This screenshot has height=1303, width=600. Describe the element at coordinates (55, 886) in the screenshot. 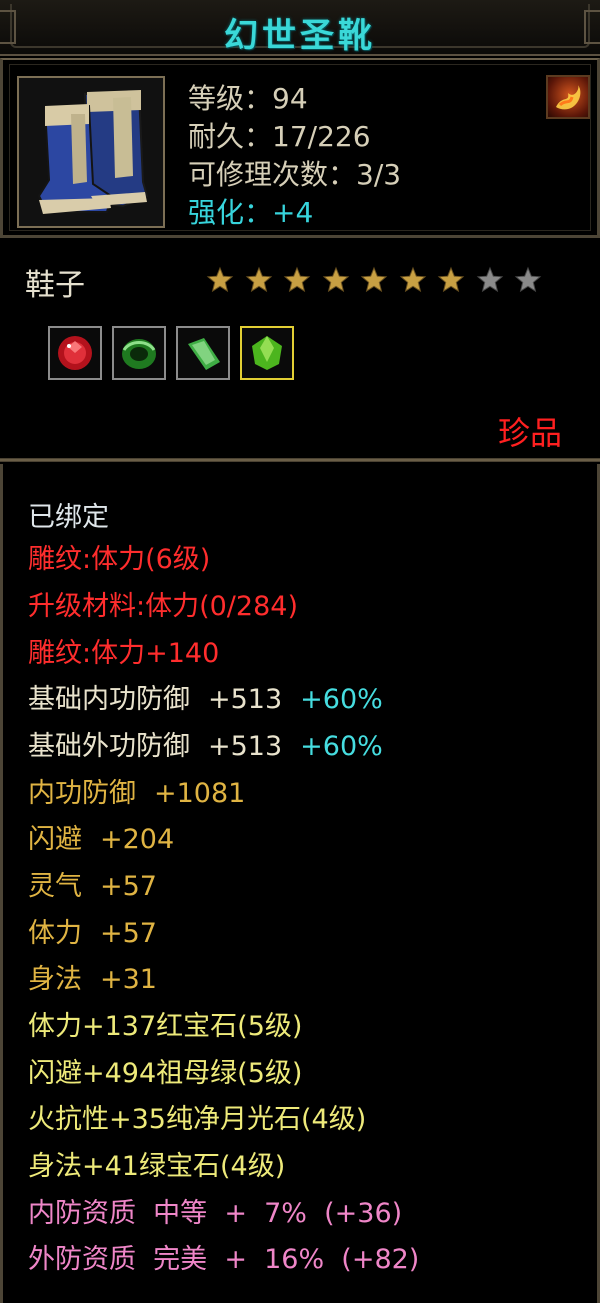

I see `attr-label: 灵气` at that location.